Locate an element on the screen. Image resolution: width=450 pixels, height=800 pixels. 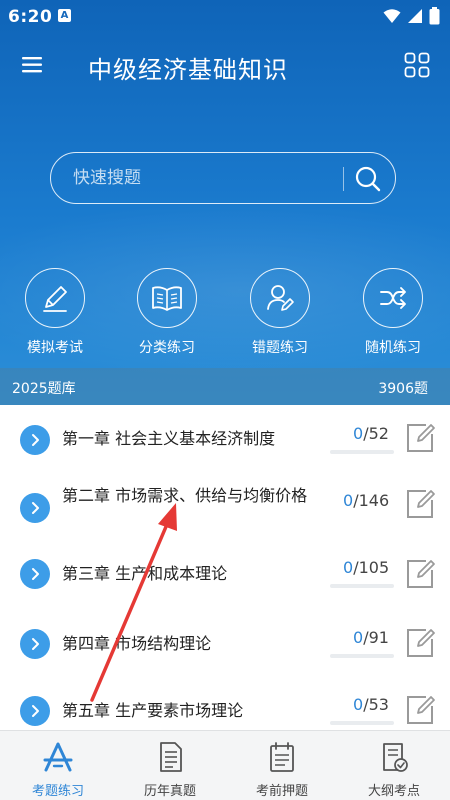
grid-menu-icon is located at coordinates (417, 65).